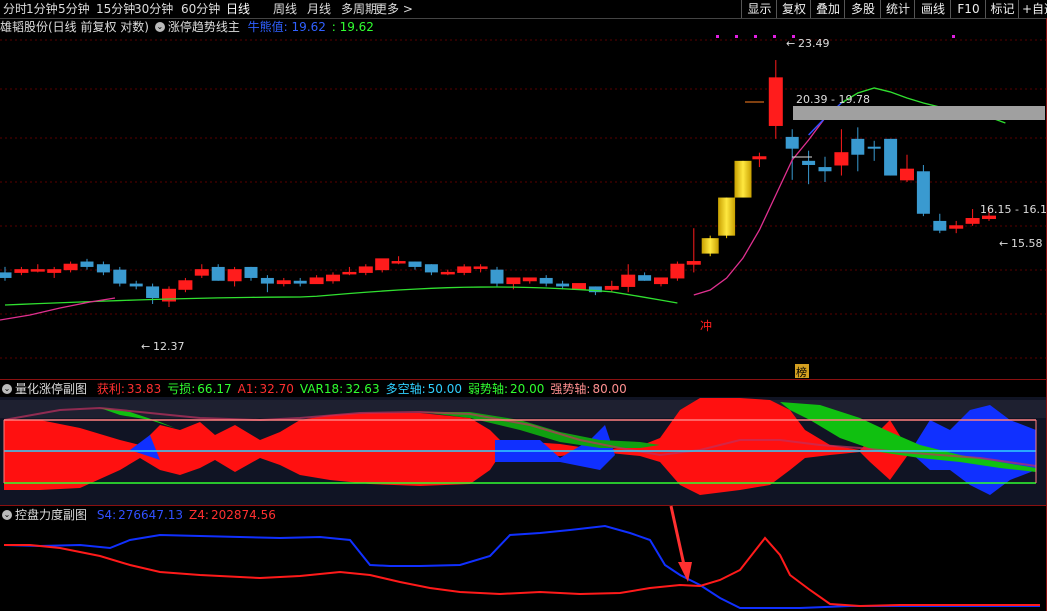  What do you see at coordinates (677, 535) in the screenshot?
I see `annotation-arrow` at bounding box center [677, 535].